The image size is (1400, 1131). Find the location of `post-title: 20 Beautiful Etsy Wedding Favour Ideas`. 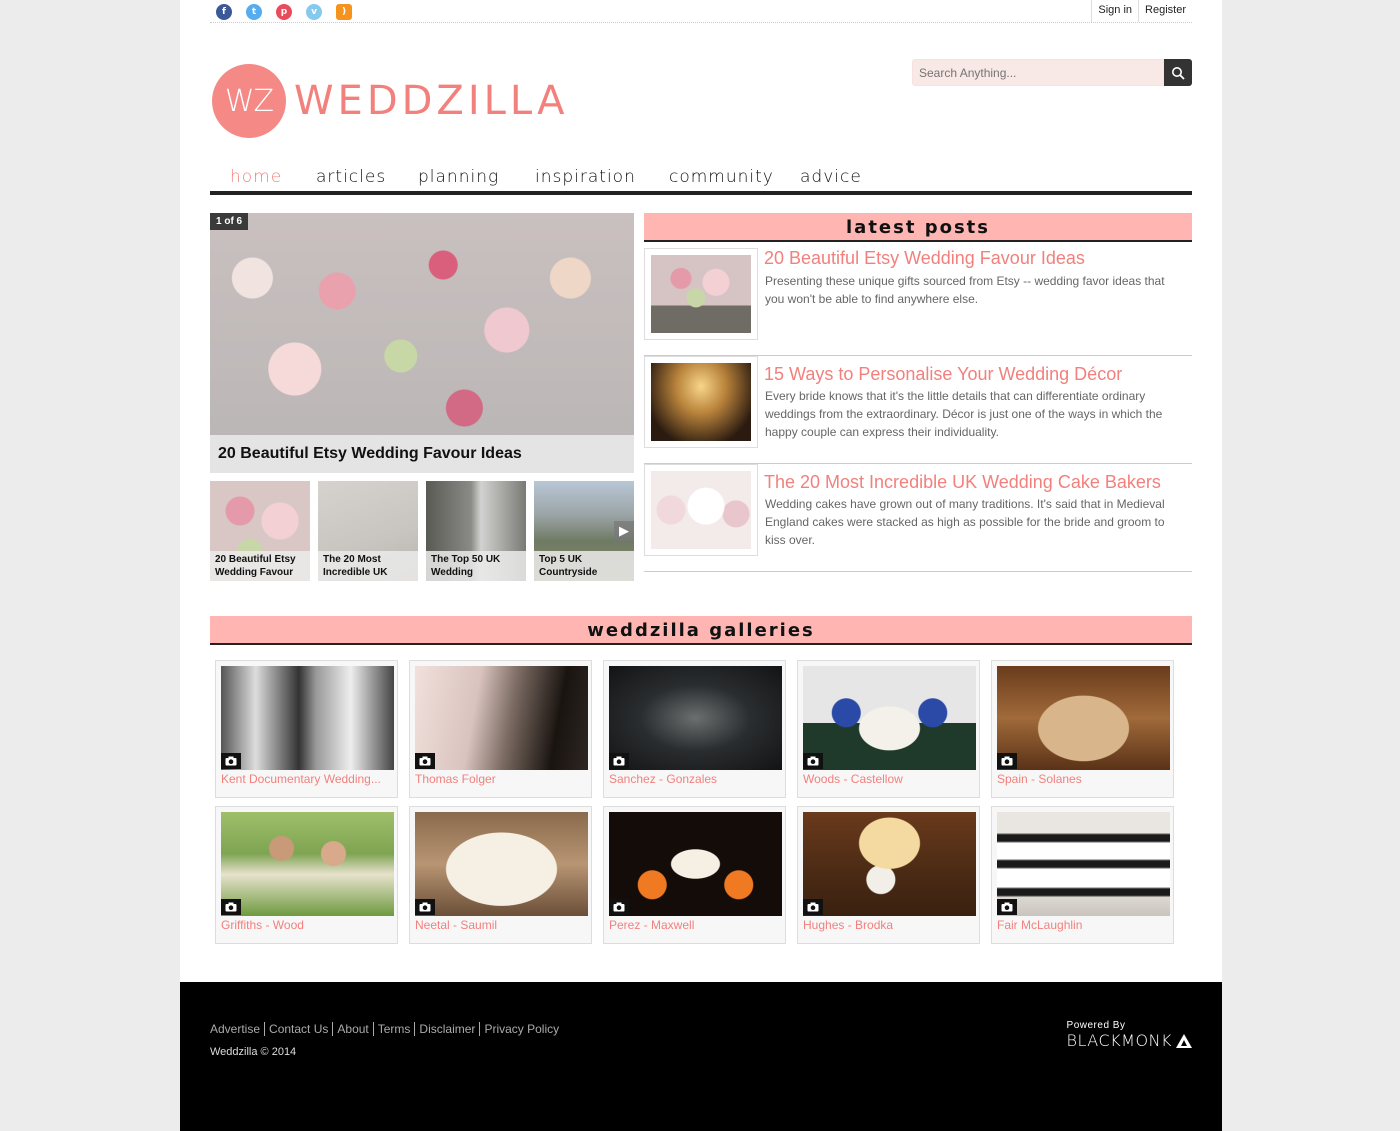

post-title: 20 Beautiful Etsy Wedding Favour Ideas is located at coordinates (924, 258).